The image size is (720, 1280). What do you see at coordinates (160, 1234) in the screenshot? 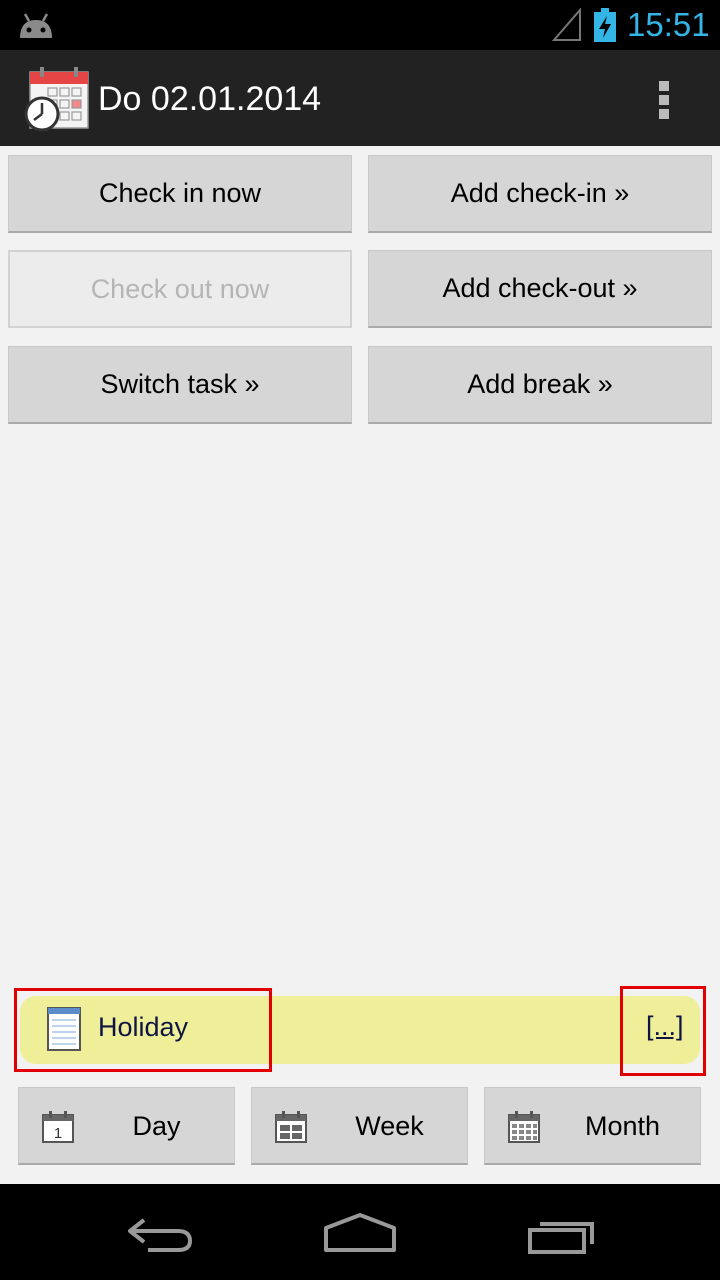
I see `back-icon` at bounding box center [160, 1234].